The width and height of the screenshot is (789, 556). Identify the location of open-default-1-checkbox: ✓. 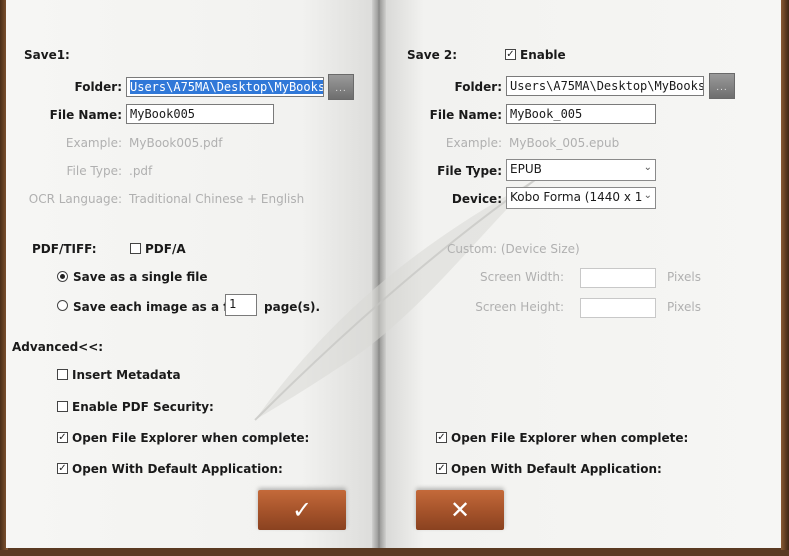
(62, 468).